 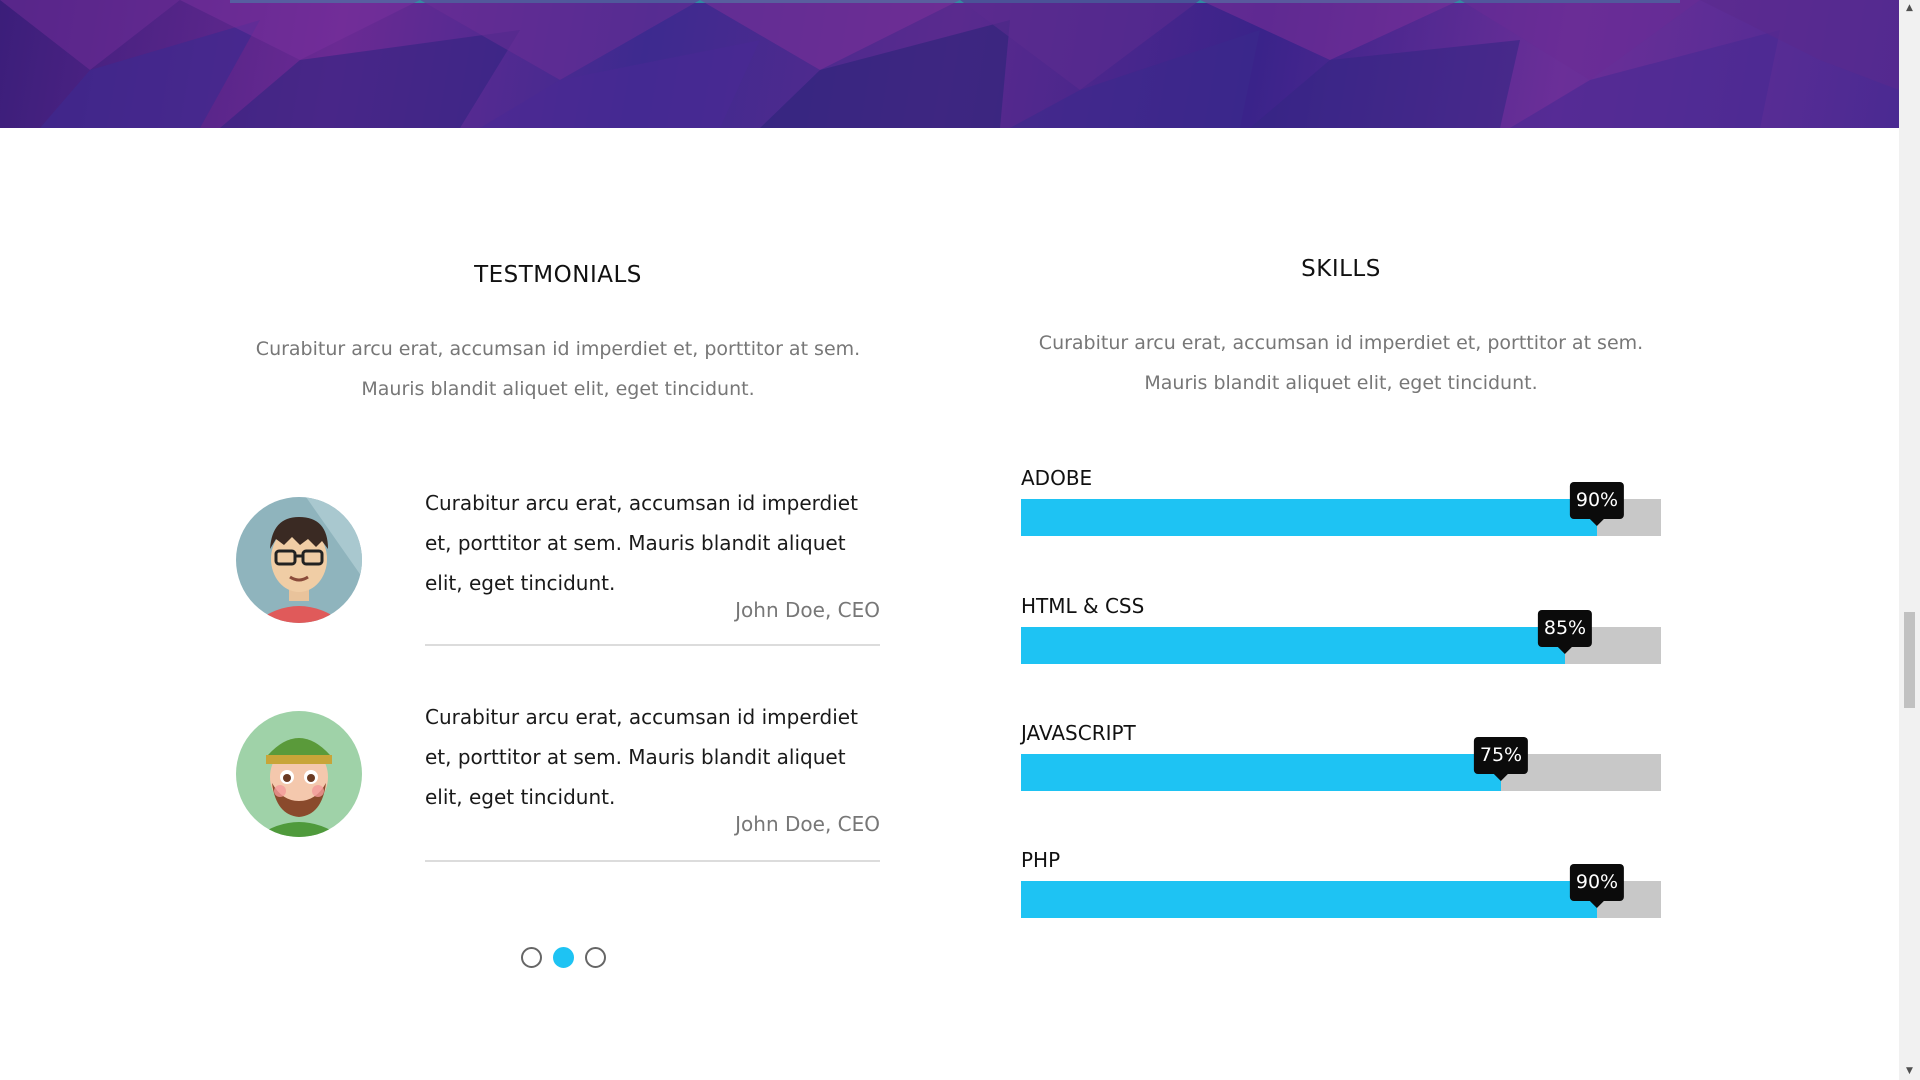 I want to click on skill-percent-badge: 85%, so click(x=1565, y=632).